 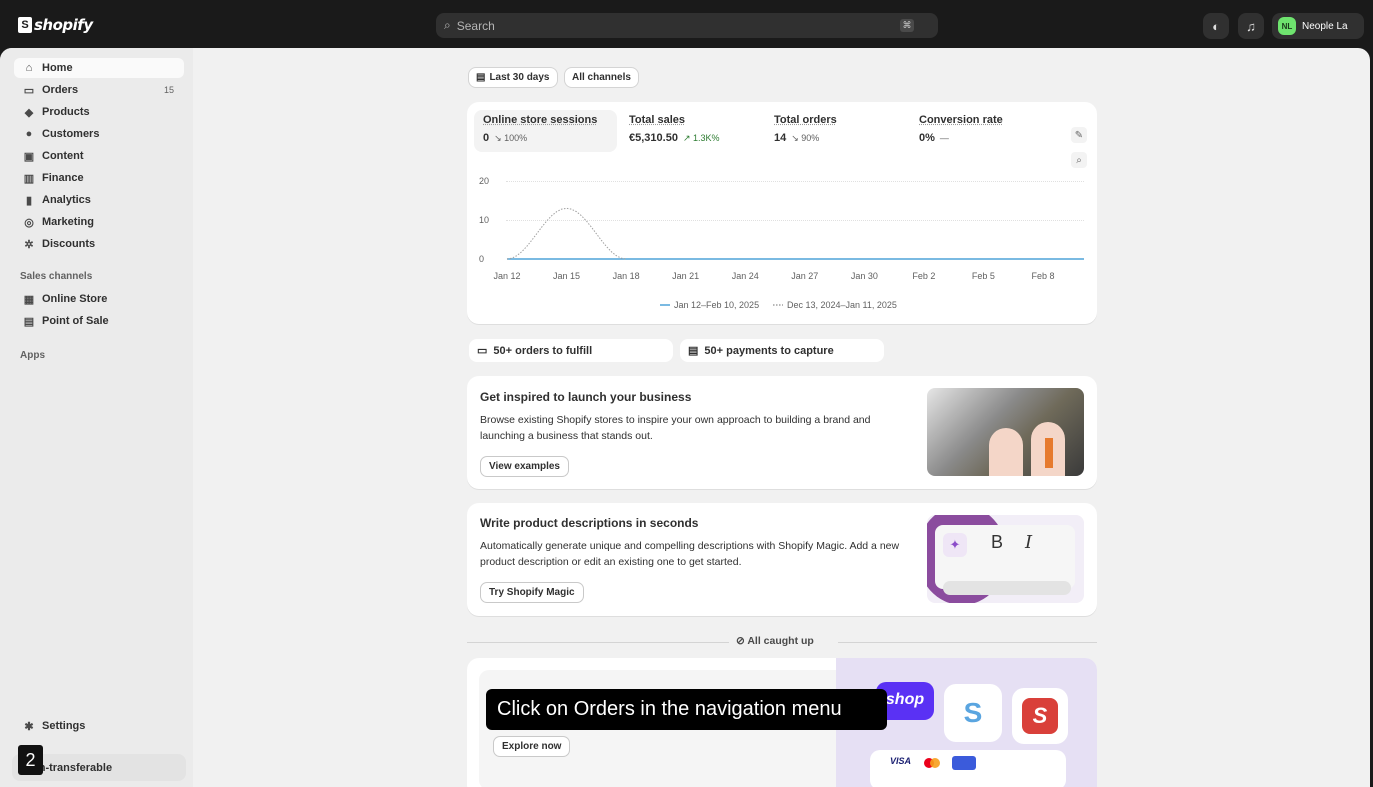 I want to click on x-tick-label: Feb 5, so click(x=983, y=276).